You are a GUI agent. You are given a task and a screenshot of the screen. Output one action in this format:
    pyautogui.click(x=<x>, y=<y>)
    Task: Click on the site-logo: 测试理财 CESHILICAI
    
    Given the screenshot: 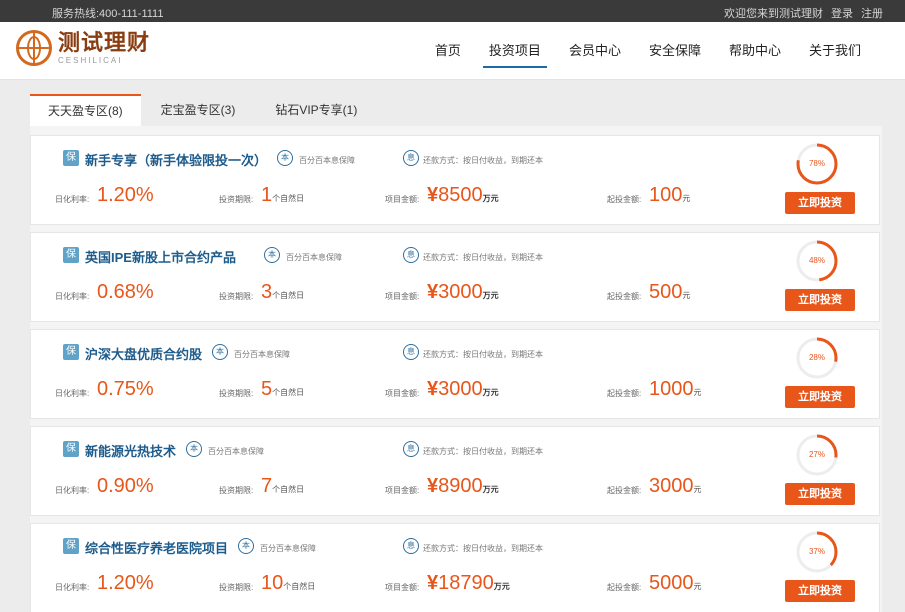 What is the action you would take?
    pyautogui.click(x=83, y=48)
    